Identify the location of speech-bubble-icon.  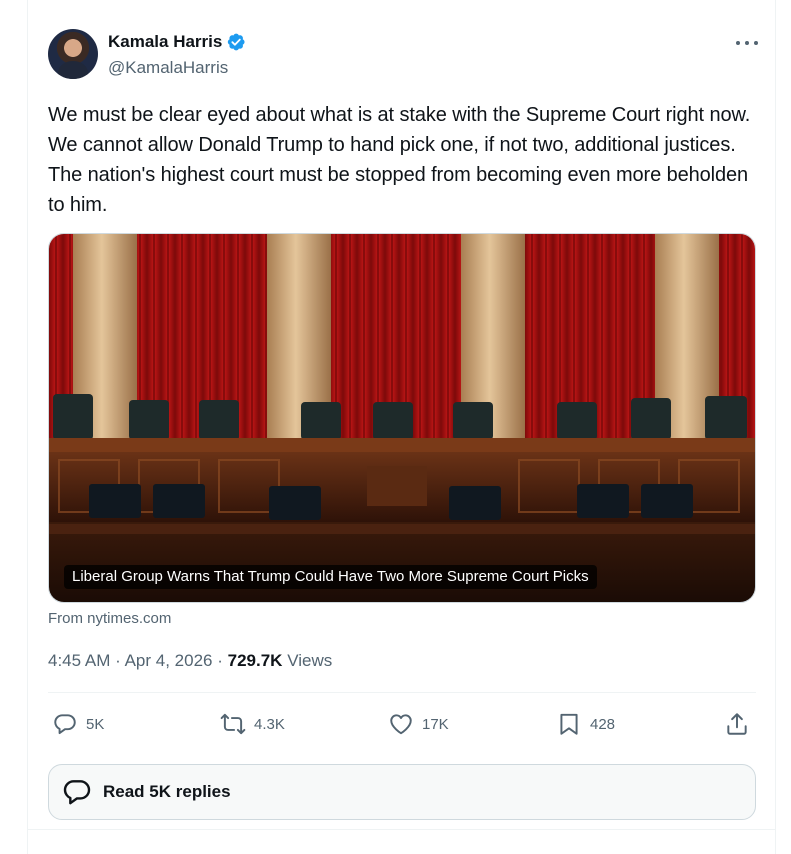
(77, 792).